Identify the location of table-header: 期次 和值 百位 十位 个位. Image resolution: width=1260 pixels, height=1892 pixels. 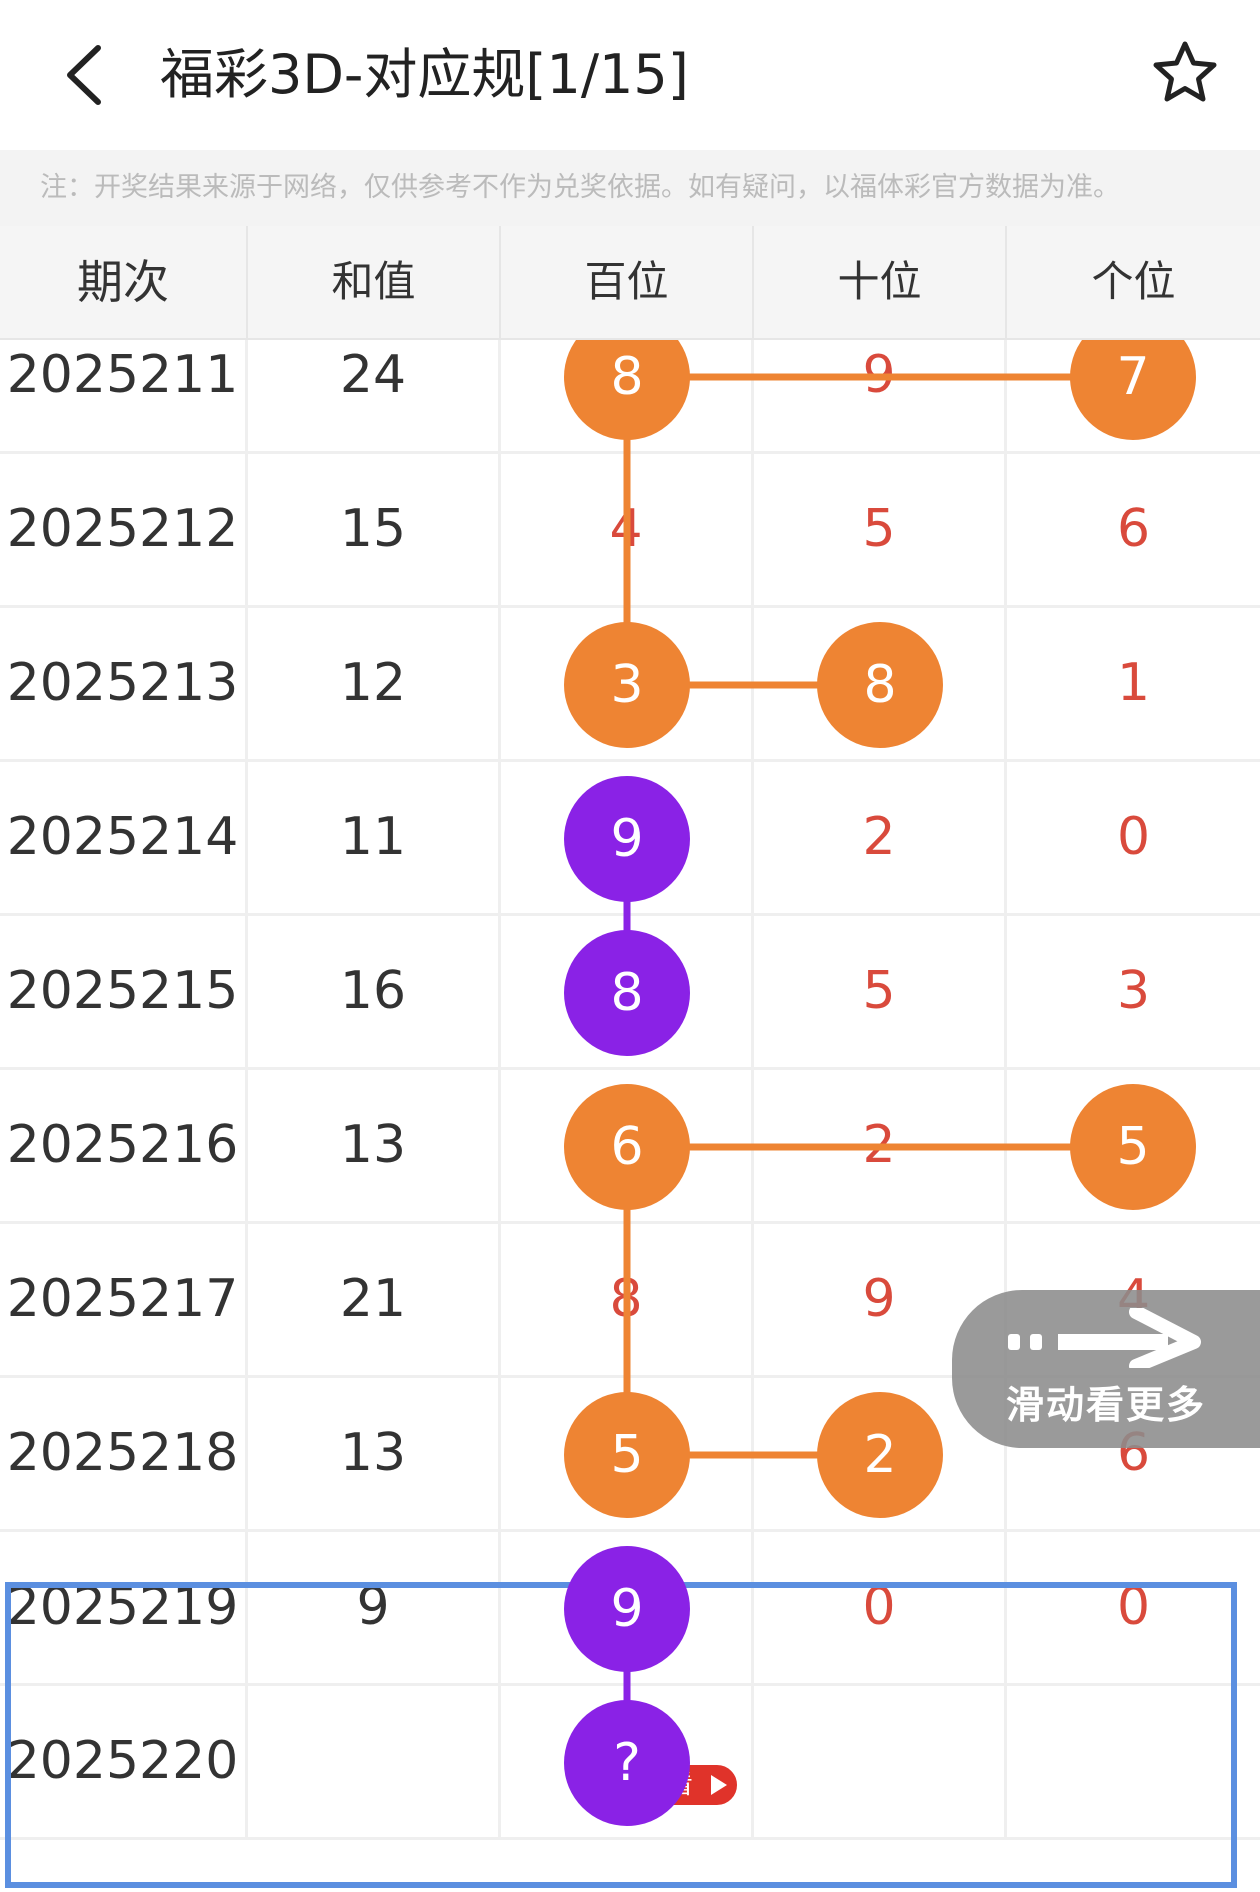
(630, 283).